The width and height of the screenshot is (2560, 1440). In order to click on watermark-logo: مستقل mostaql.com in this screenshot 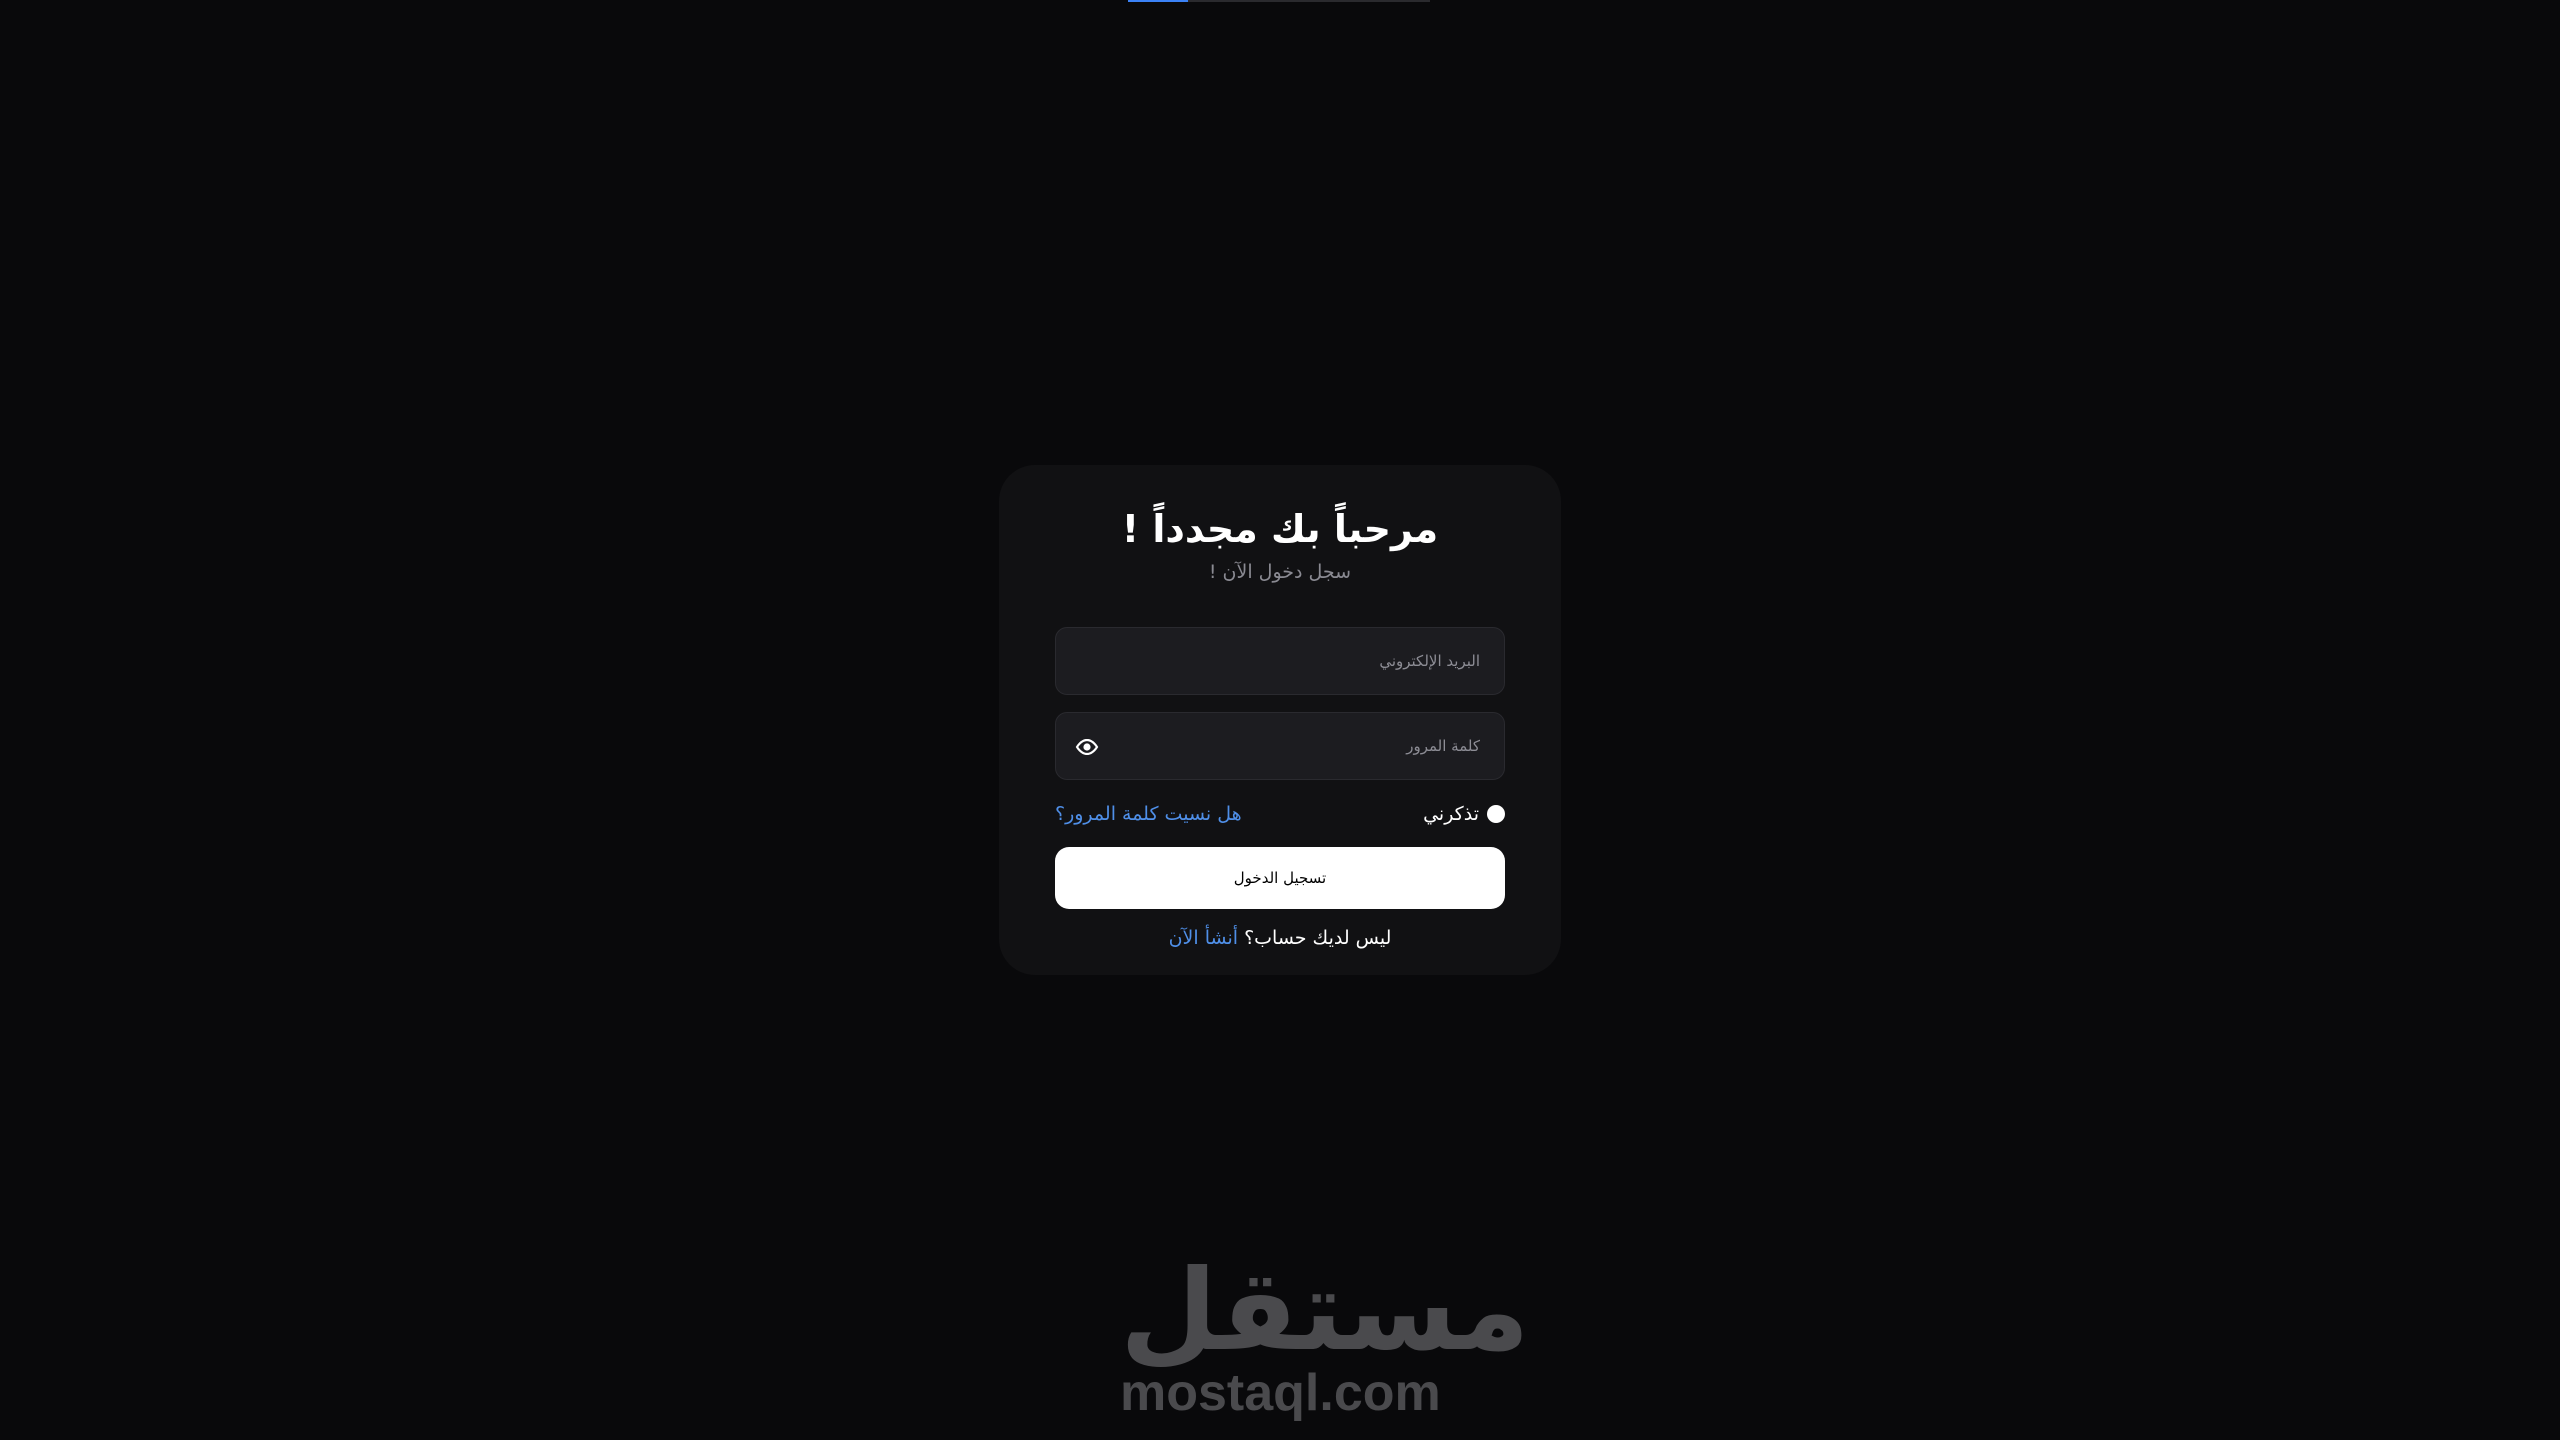, I will do `click(1325, 1334)`.